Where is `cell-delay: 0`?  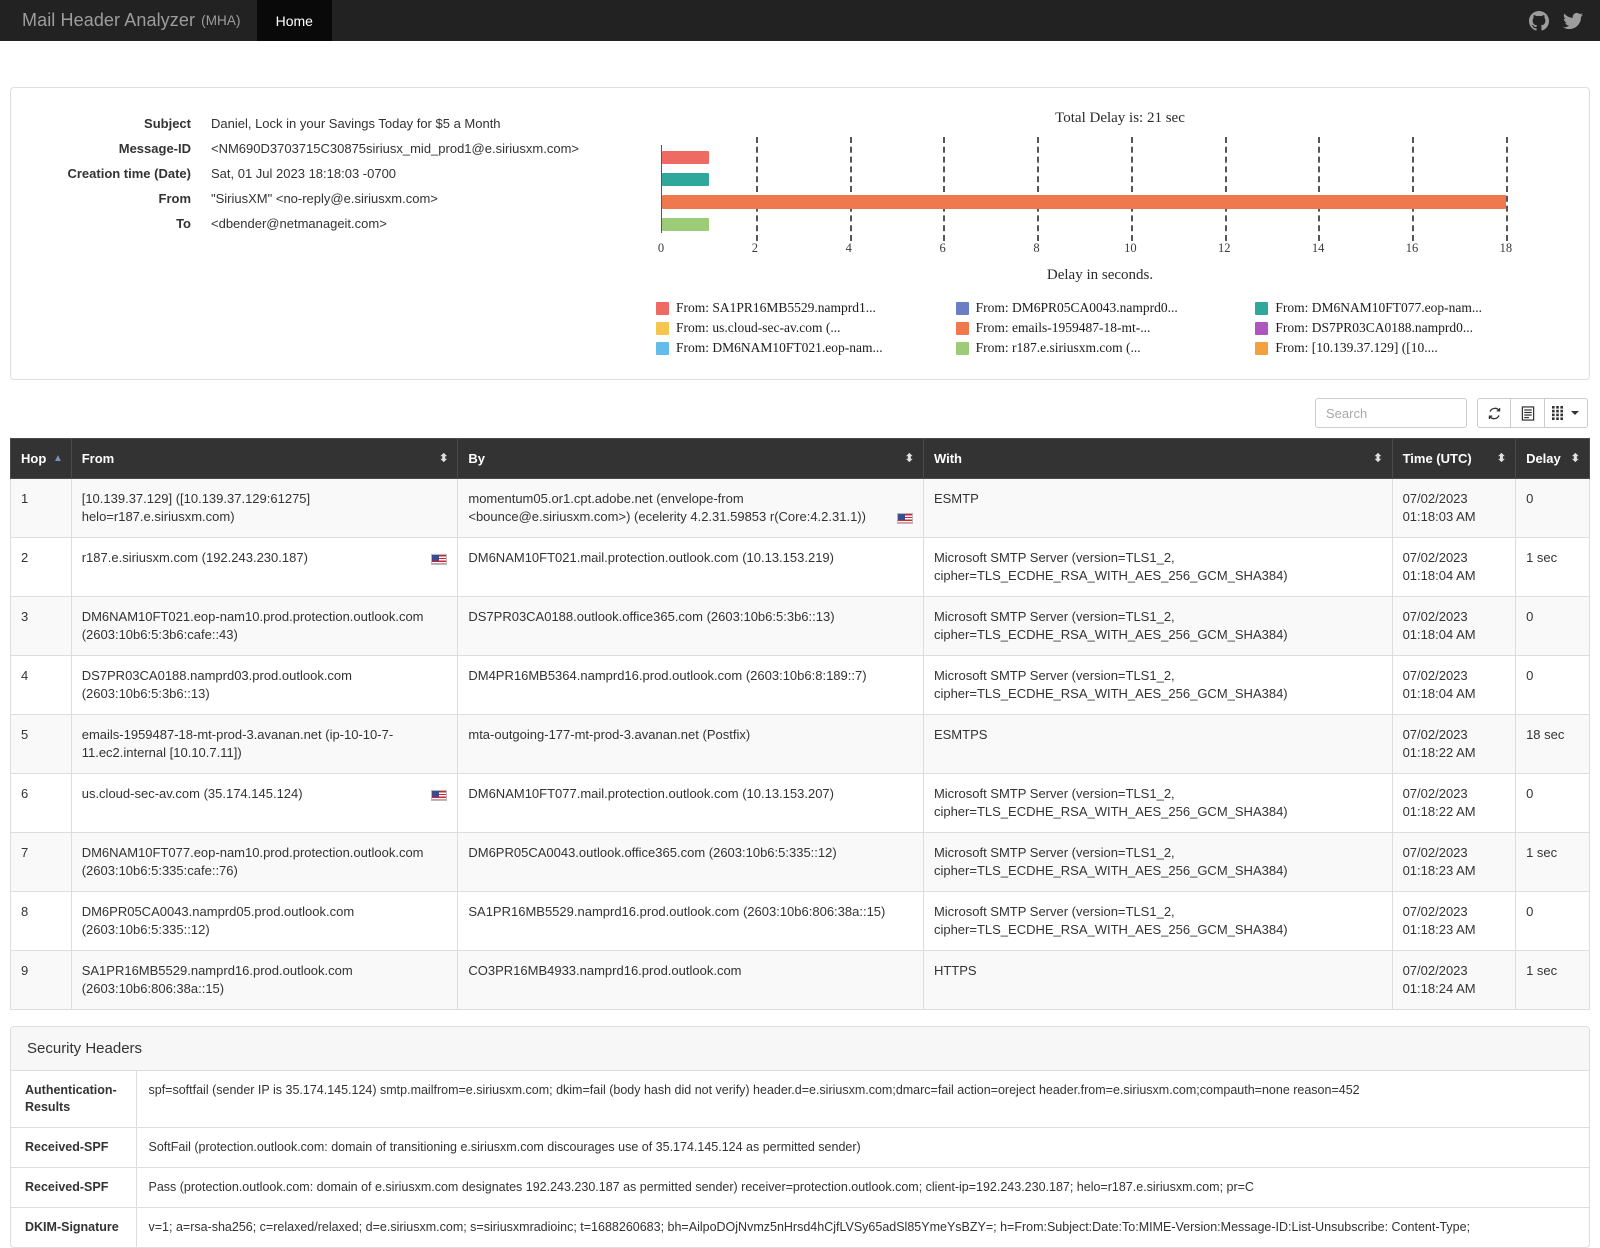 cell-delay: 0 is located at coordinates (1552, 803).